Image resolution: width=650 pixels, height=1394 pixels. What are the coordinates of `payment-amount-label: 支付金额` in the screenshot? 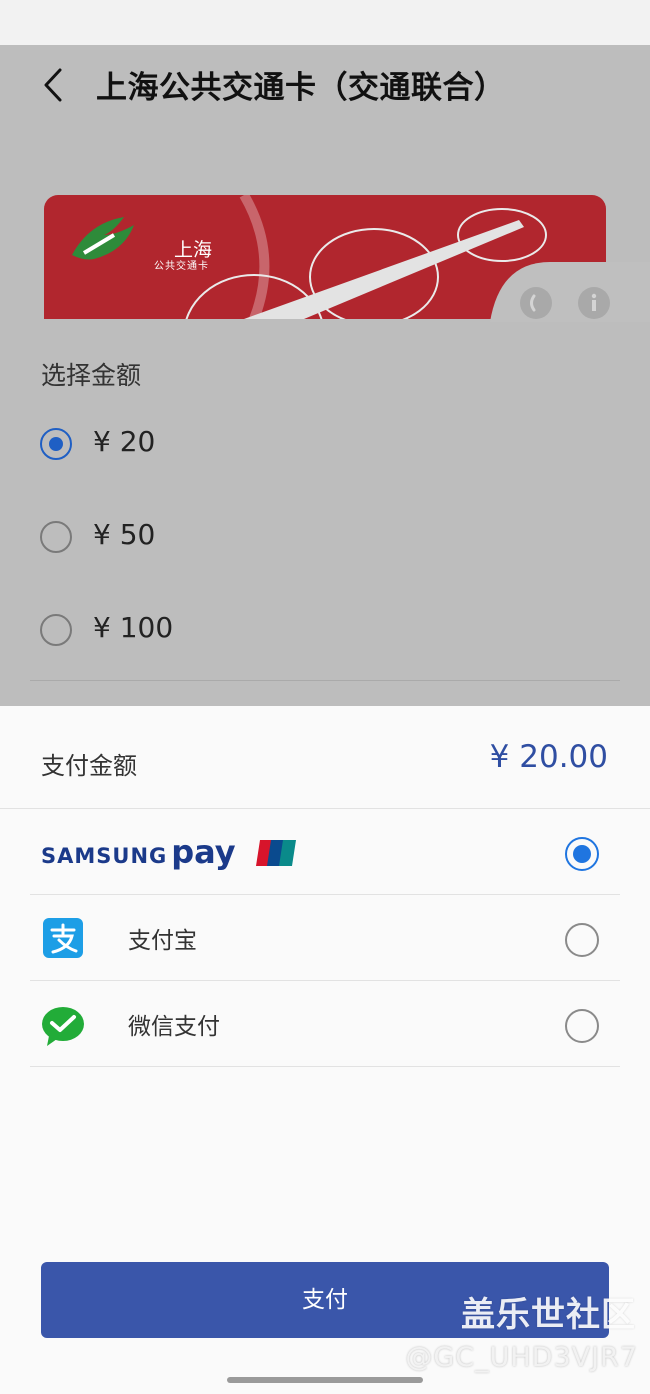 It's located at (89, 766).